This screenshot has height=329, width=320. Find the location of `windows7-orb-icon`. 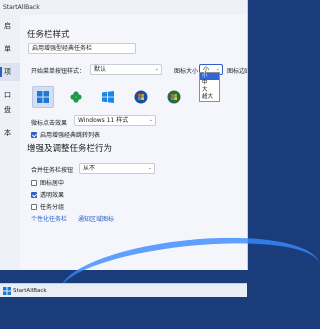

windows7-orb-icon is located at coordinates (141, 97).